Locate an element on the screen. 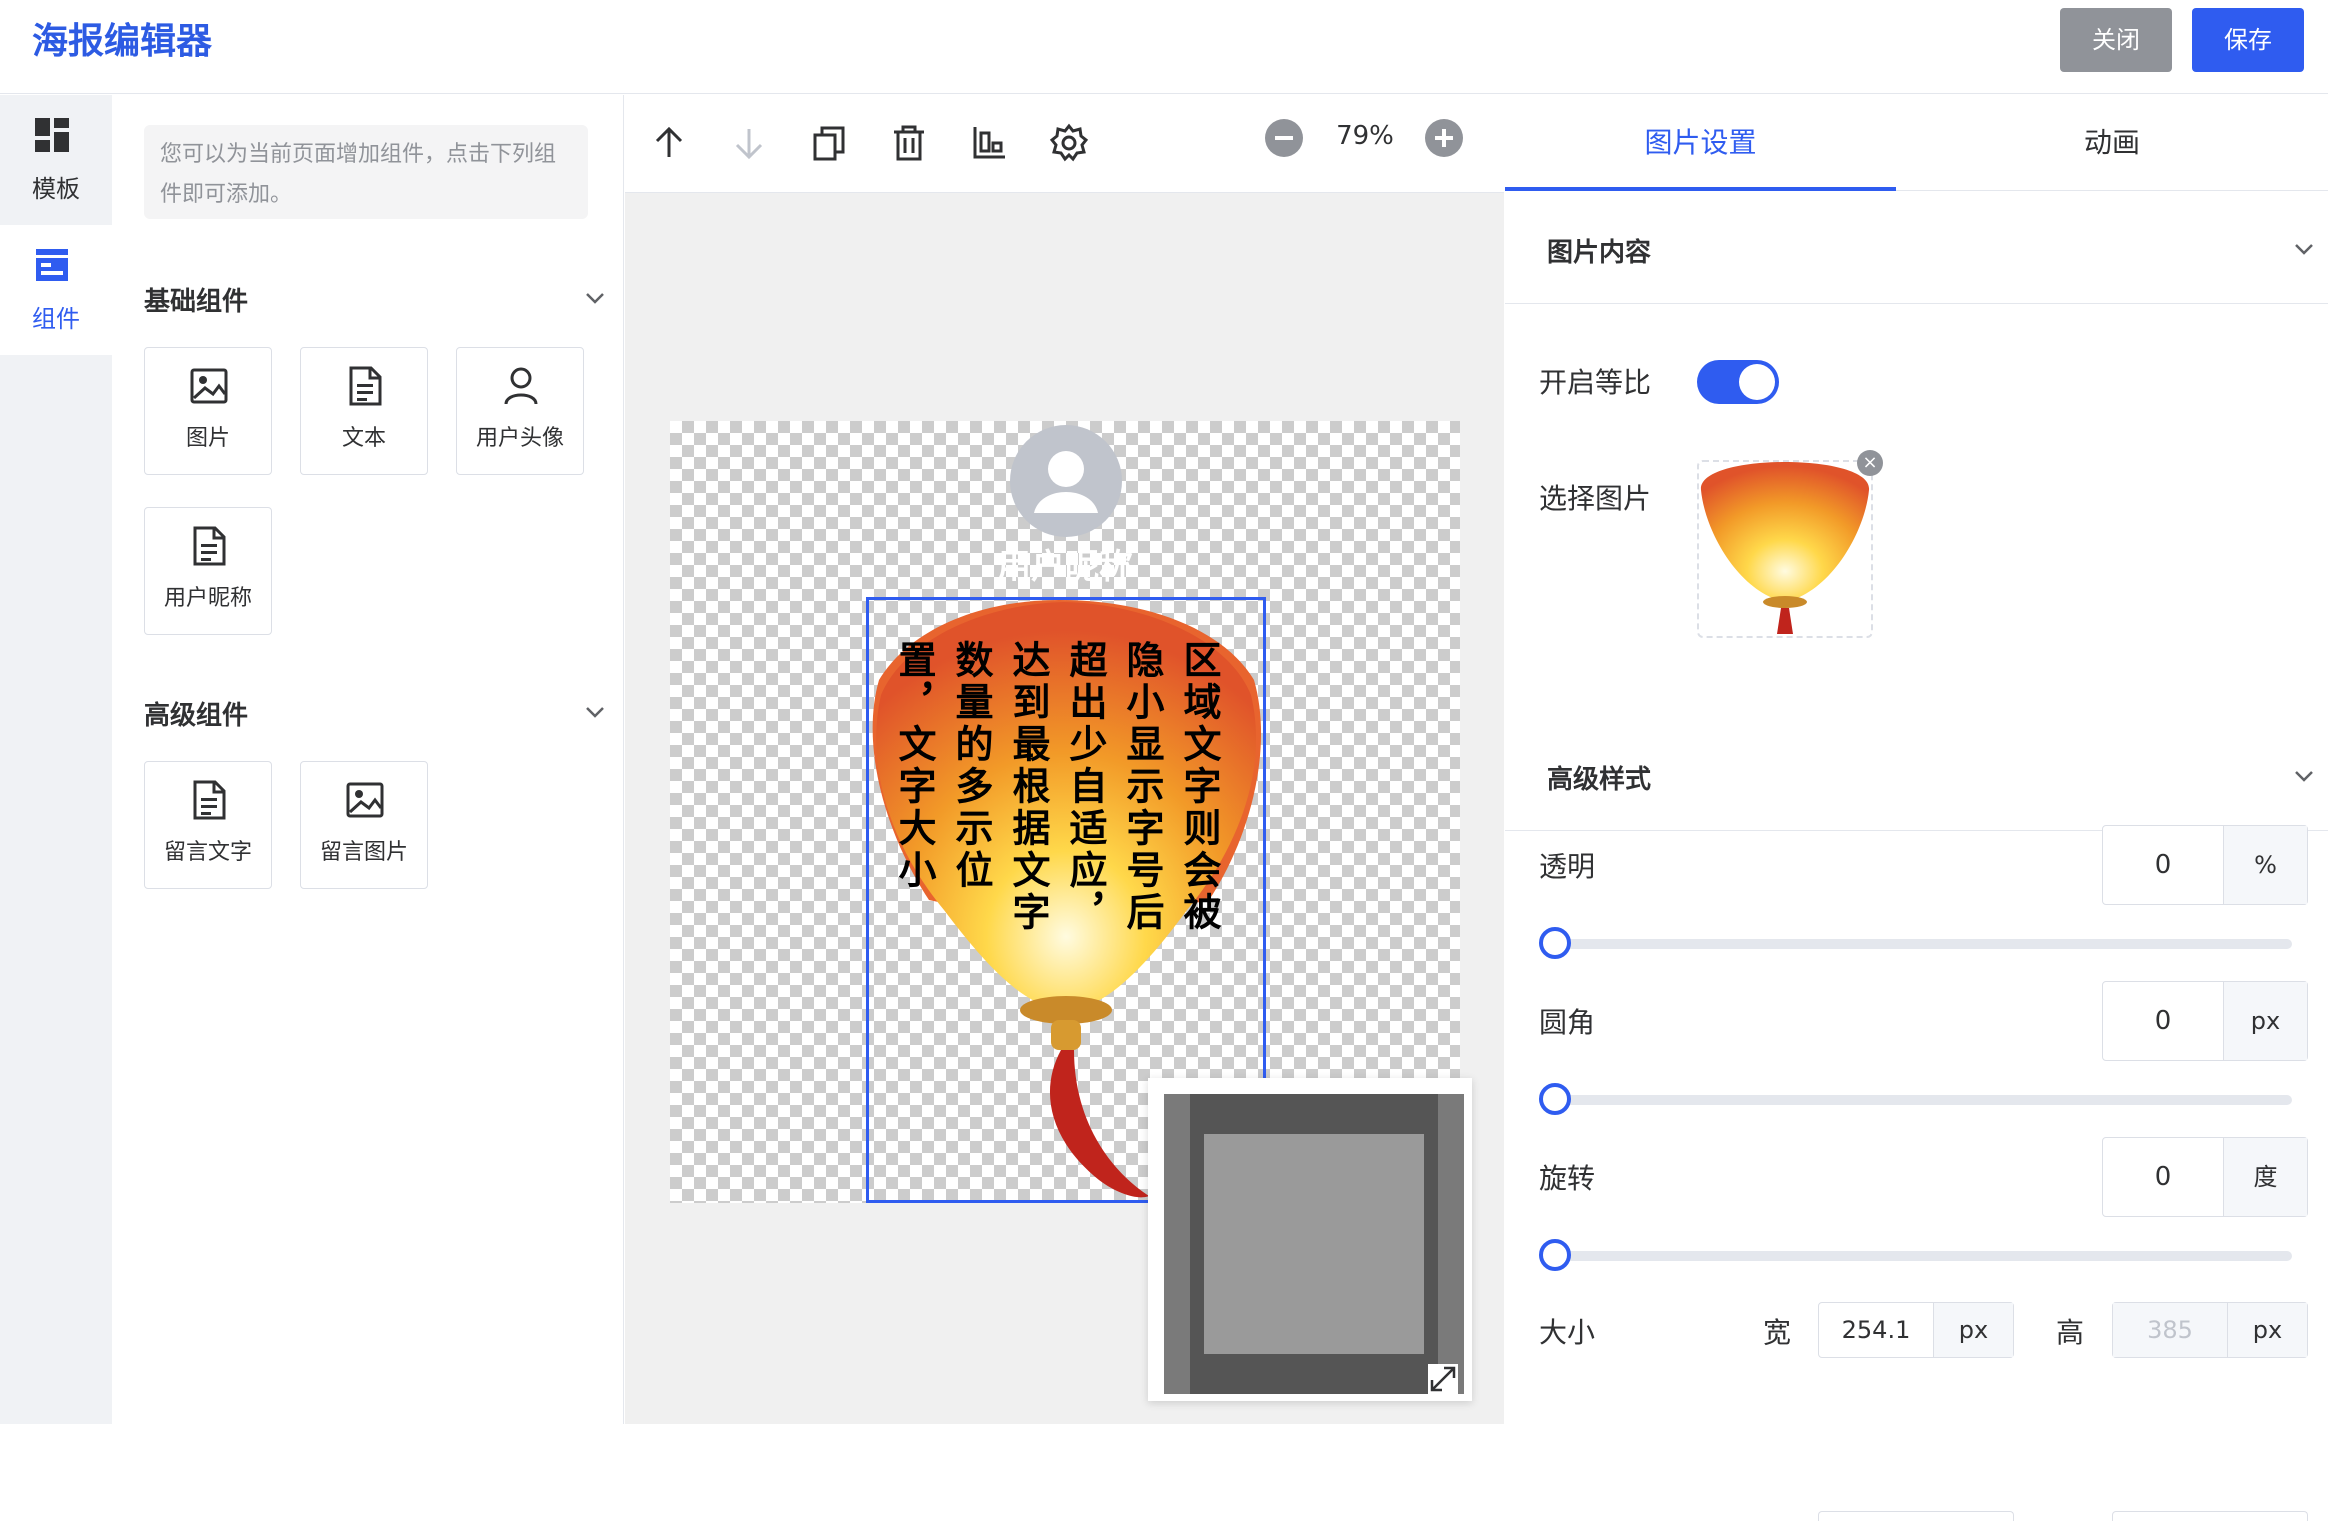 Image resolution: width=2328 pixels, height=1521 pixels. nav-item-label: 组件 is located at coordinates (56, 319).